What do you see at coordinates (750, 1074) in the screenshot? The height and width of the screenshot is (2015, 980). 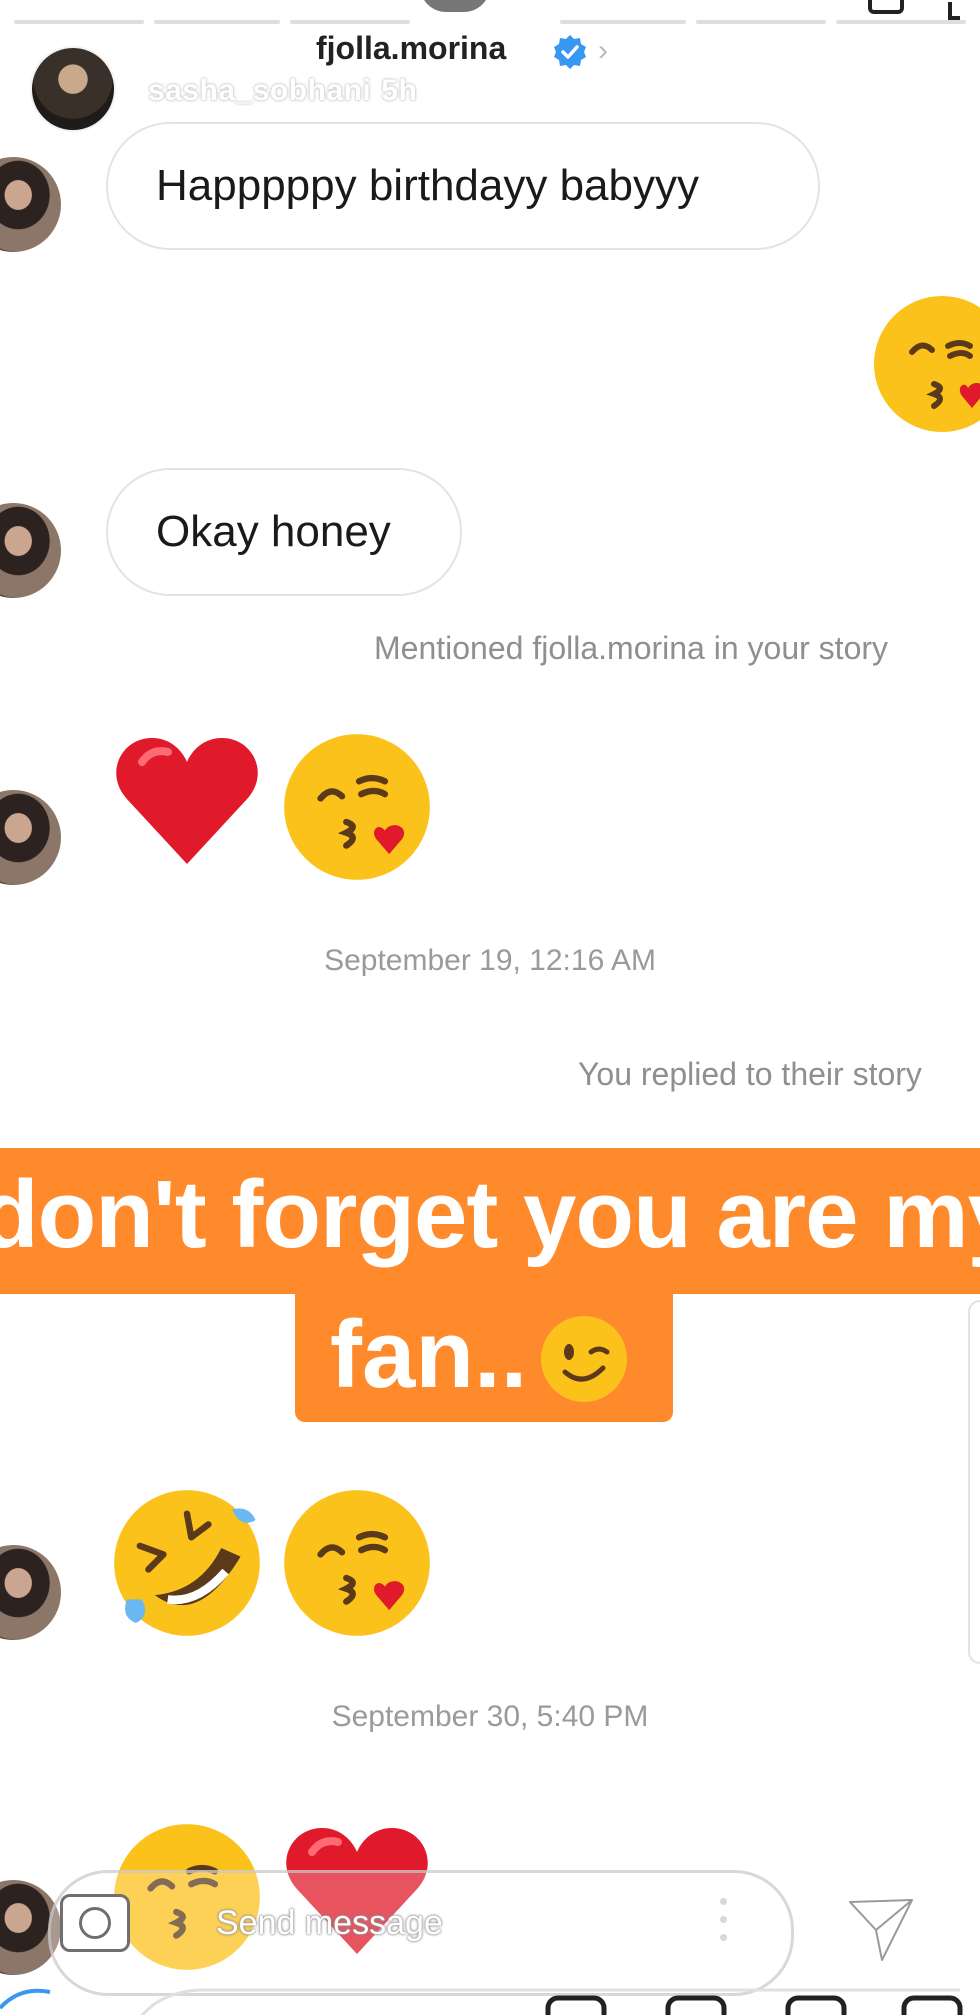 I see `story-reply-notice: You replied to their story` at bounding box center [750, 1074].